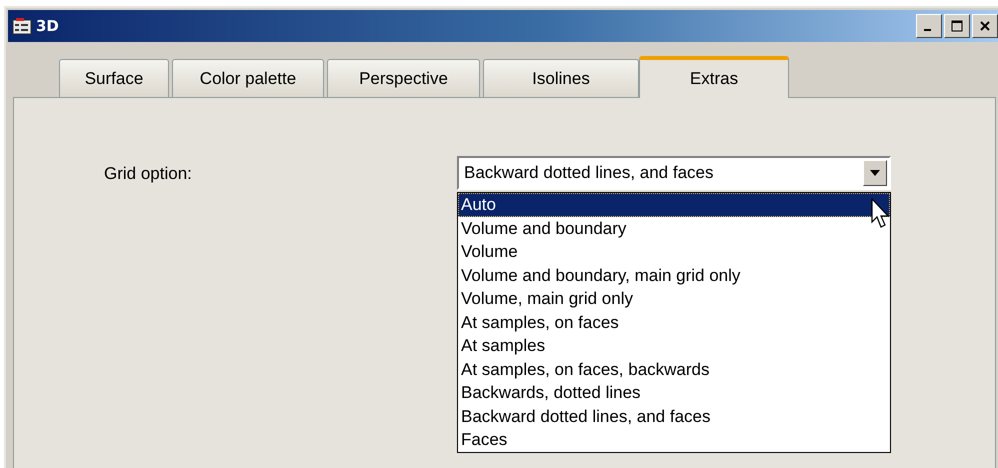 The width and height of the screenshot is (998, 468). What do you see at coordinates (47, 26) in the screenshot?
I see `window-title: 3D` at bounding box center [47, 26].